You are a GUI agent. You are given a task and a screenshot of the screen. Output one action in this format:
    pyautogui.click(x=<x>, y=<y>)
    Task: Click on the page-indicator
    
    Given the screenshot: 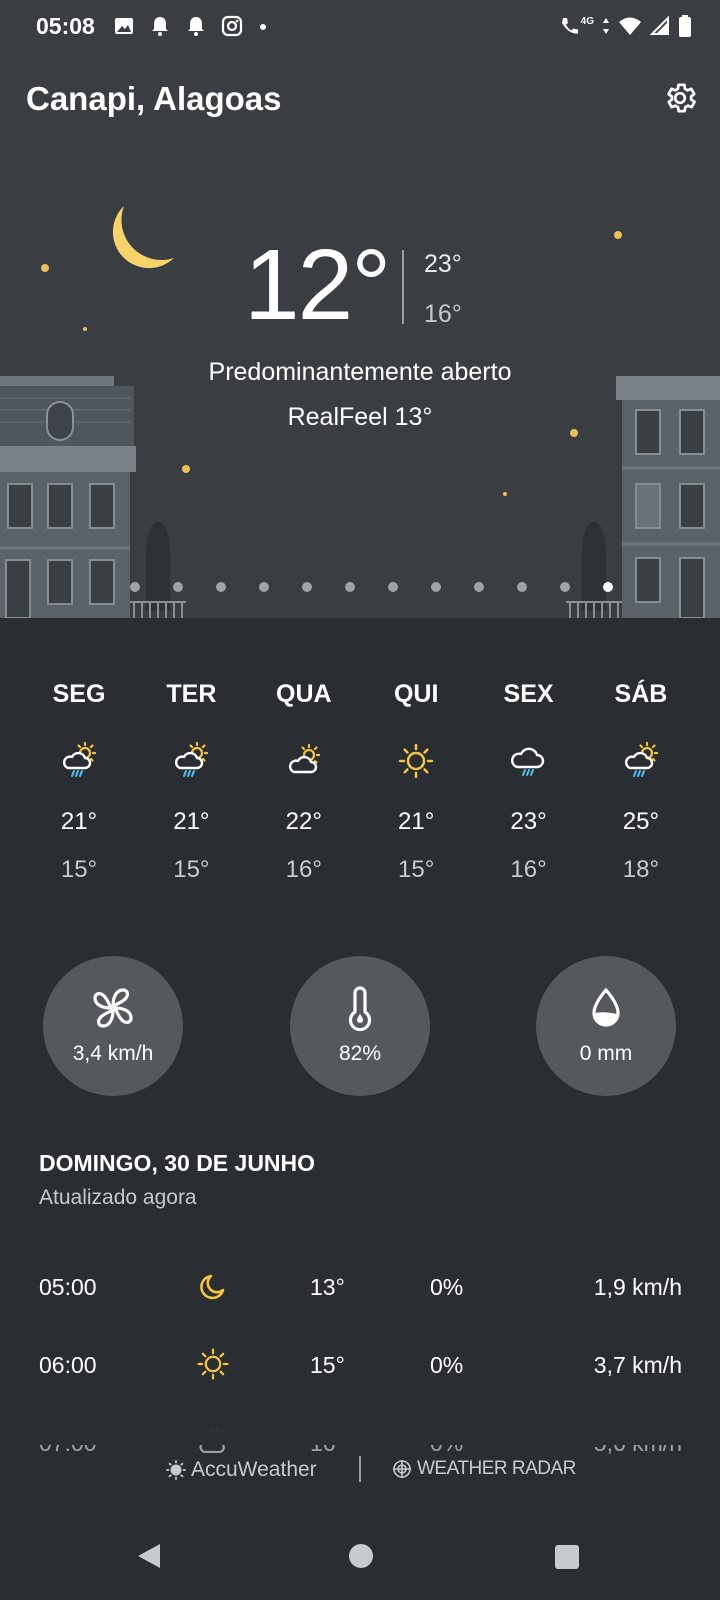 What is the action you would take?
    pyautogui.click(x=371, y=587)
    